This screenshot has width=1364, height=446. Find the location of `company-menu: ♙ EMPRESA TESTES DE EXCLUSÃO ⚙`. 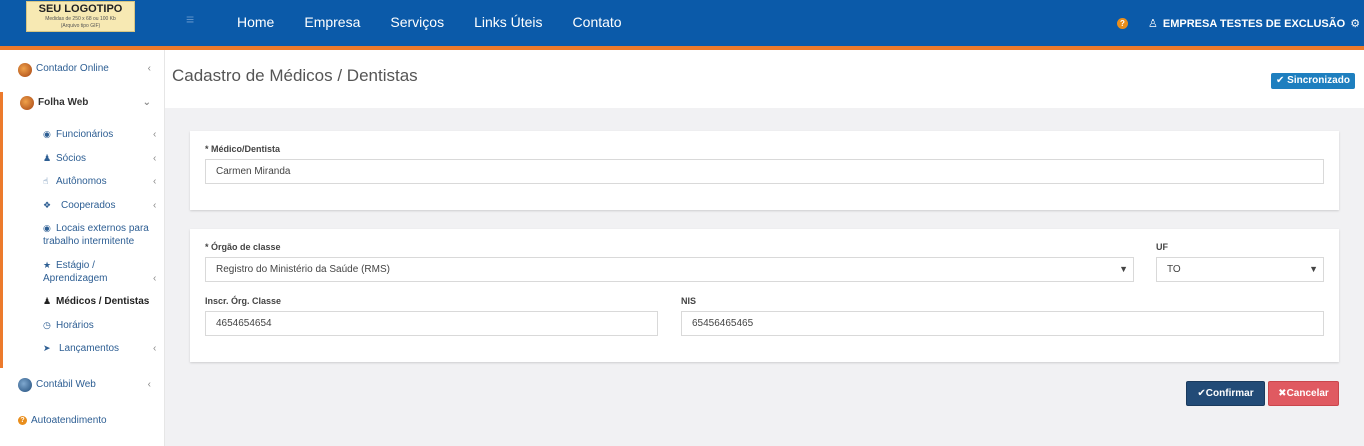

company-menu: ♙ EMPRESA TESTES DE EXCLUSÃO ⚙ is located at coordinates (1254, 24).